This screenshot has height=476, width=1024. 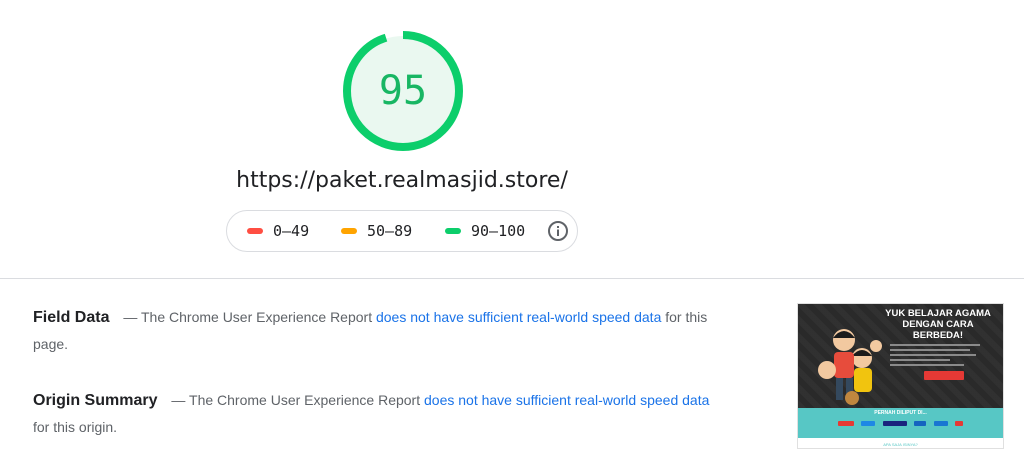 I want to click on tested-url: https://paket.realmasjid.store/, so click(x=402, y=180).